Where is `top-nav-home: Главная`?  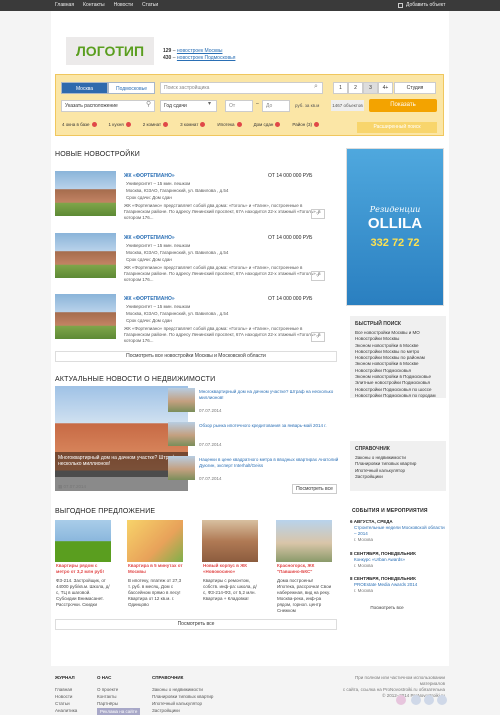 top-nav-home: Главная is located at coordinates (64, 5).